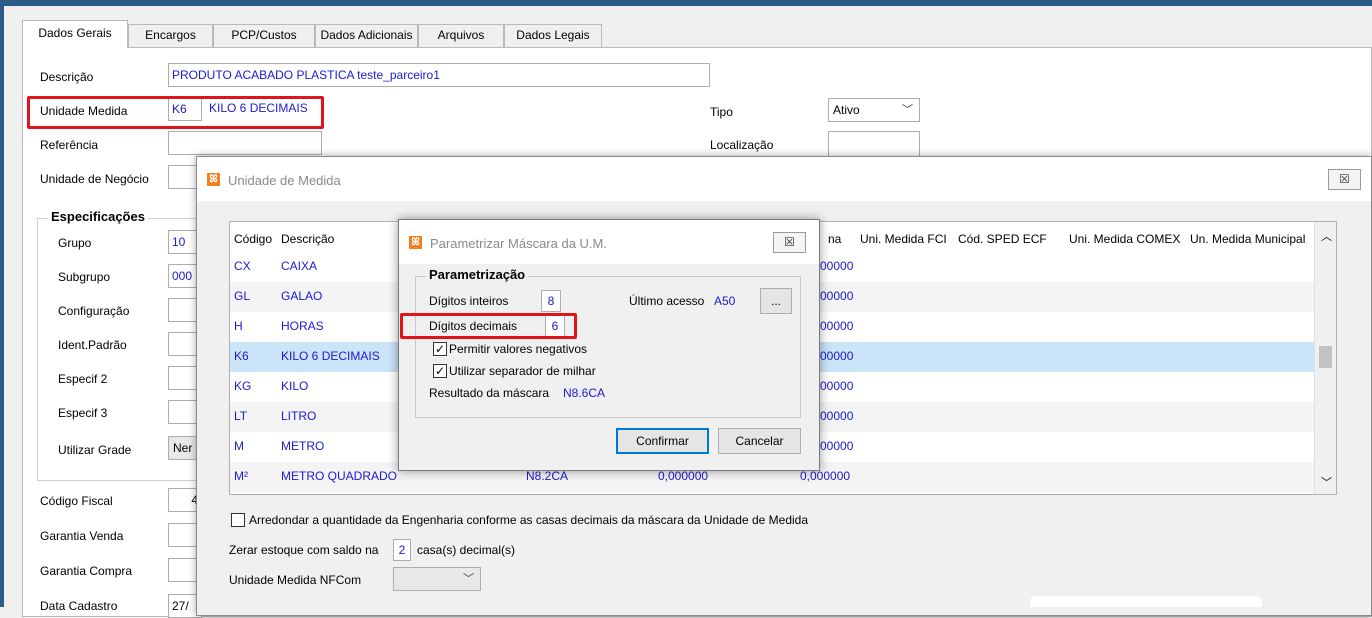 The image size is (1372, 618). Describe the element at coordinates (662, 441) in the screenshot. I see `confirmar-button: Confirmar` at that location.